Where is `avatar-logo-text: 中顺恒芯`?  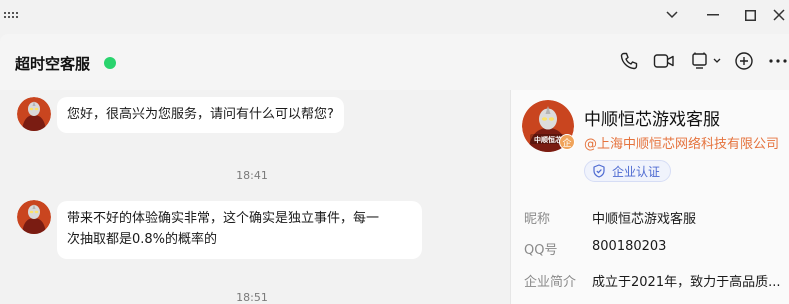 avatar-logo-text: 中顺恒芯 is located at coordinates (548, 139).